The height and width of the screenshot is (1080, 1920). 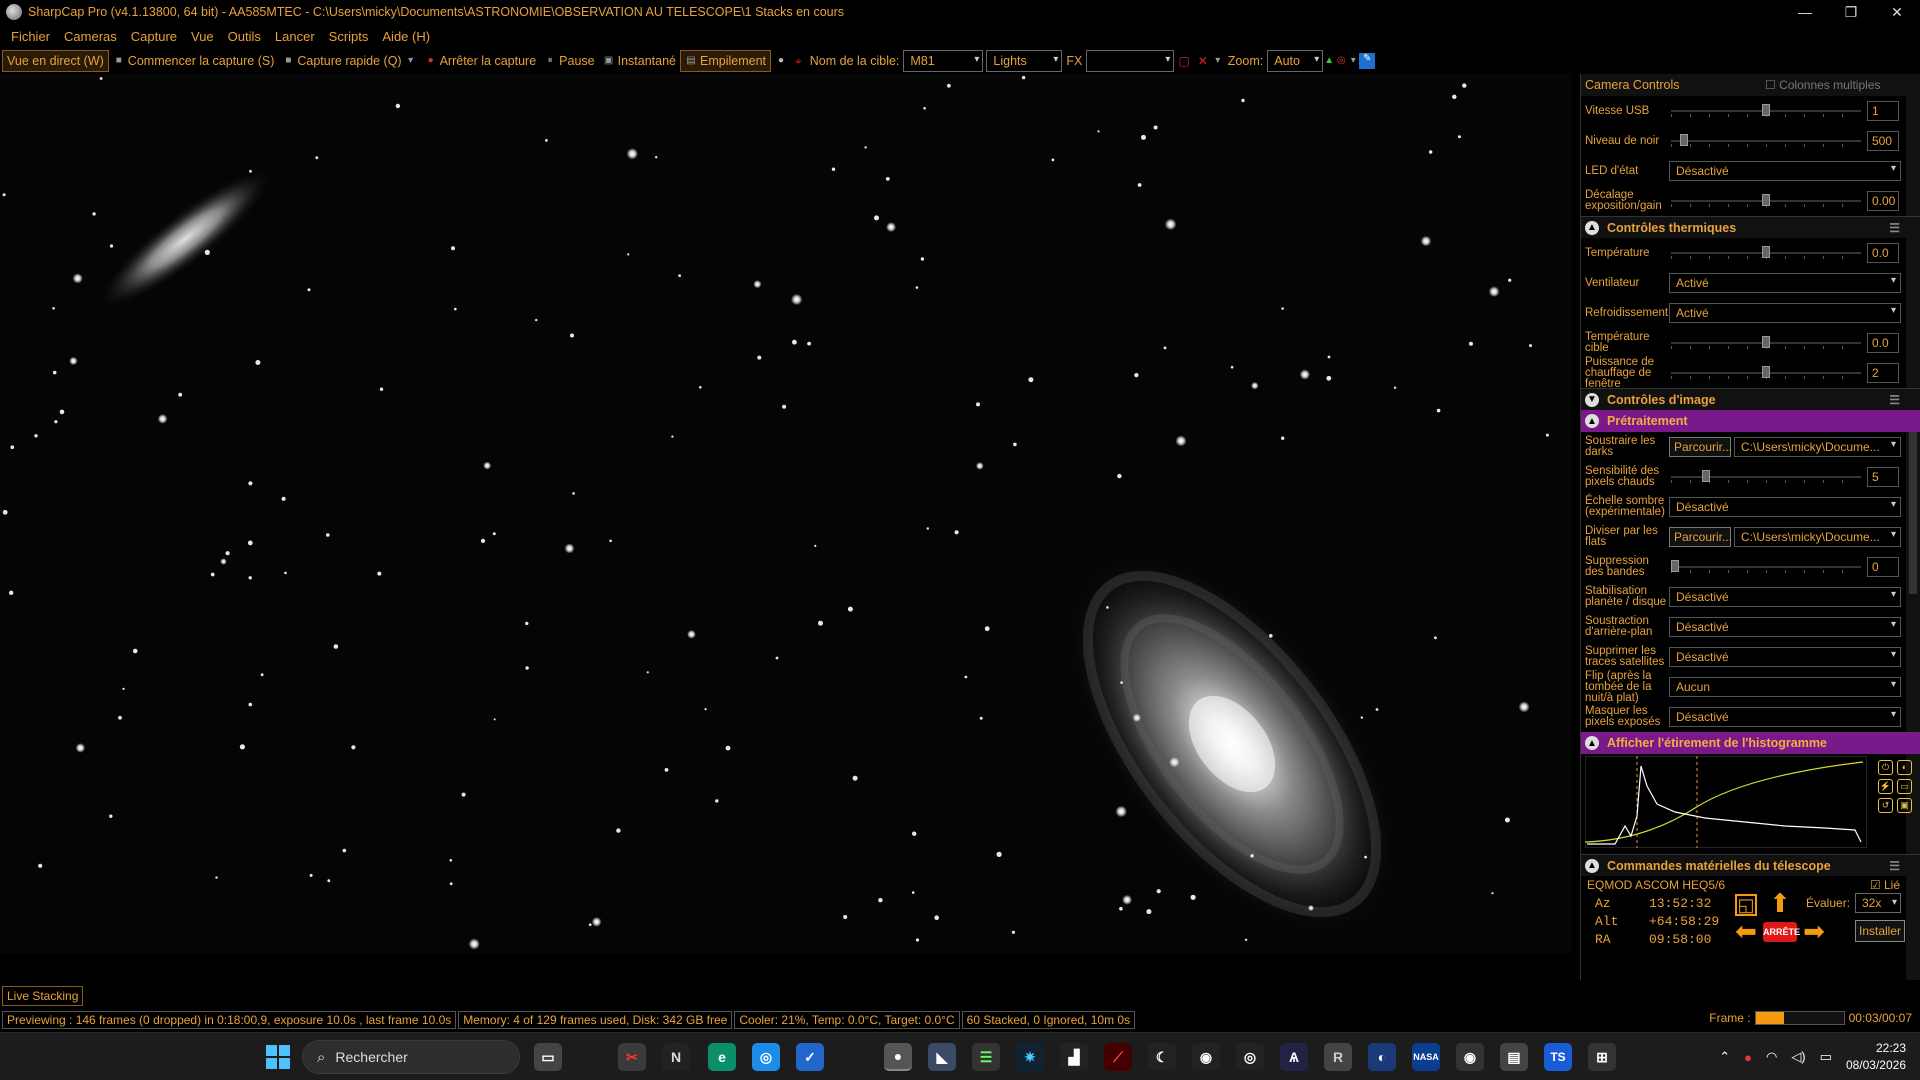 What do you see at coordinates (194, 61) in the screenshot?
I see `start-capture-button: ■ Commencer la capture (S)` at bounding box center [194, 61].